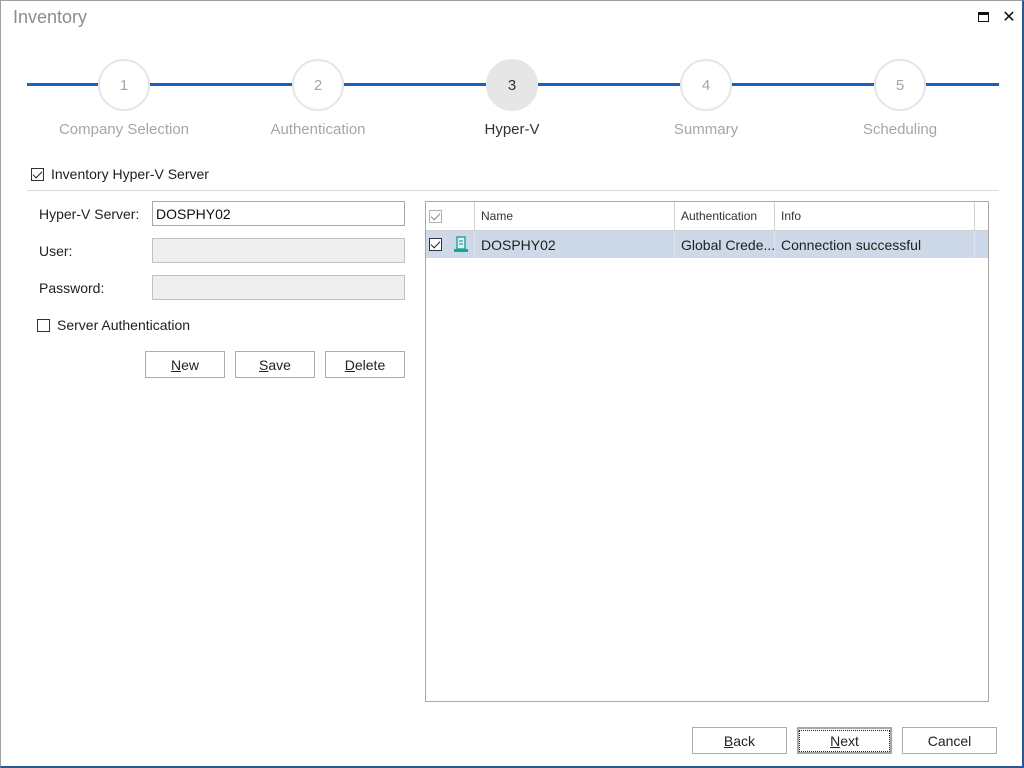  I want to click on focus-rectangle: Next, so click(844, 740).